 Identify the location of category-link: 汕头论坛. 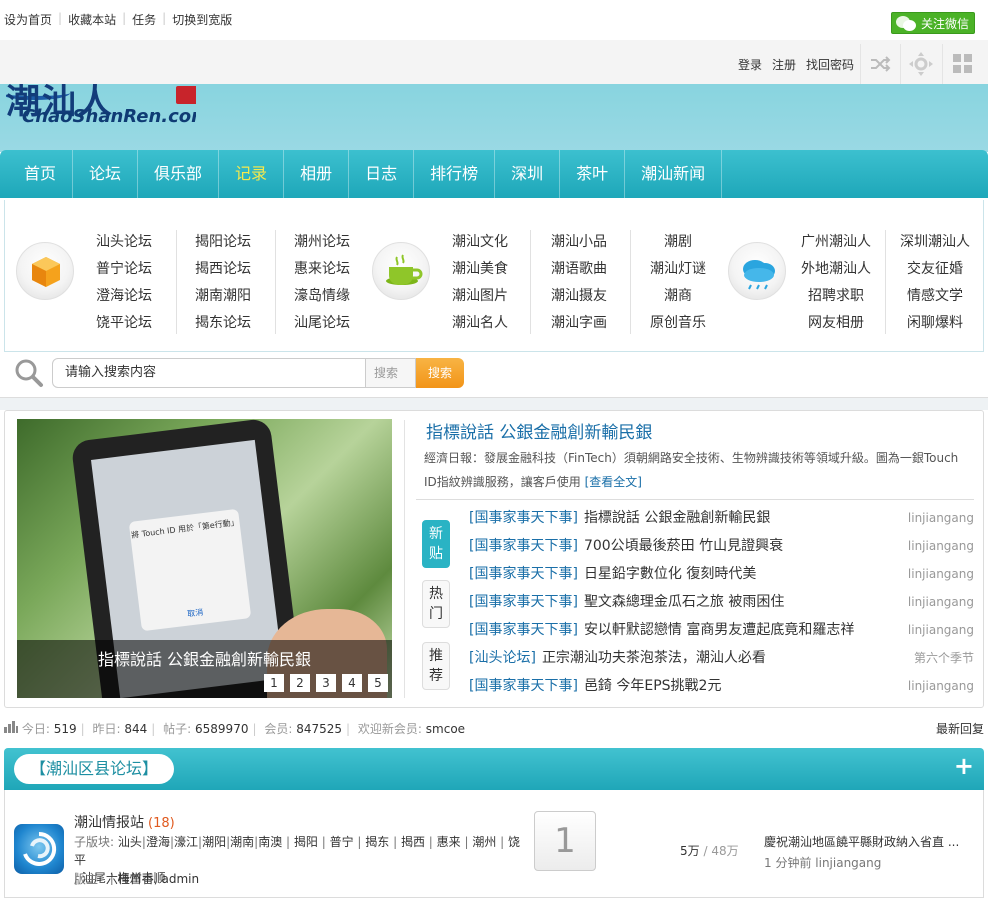
(124, 242).